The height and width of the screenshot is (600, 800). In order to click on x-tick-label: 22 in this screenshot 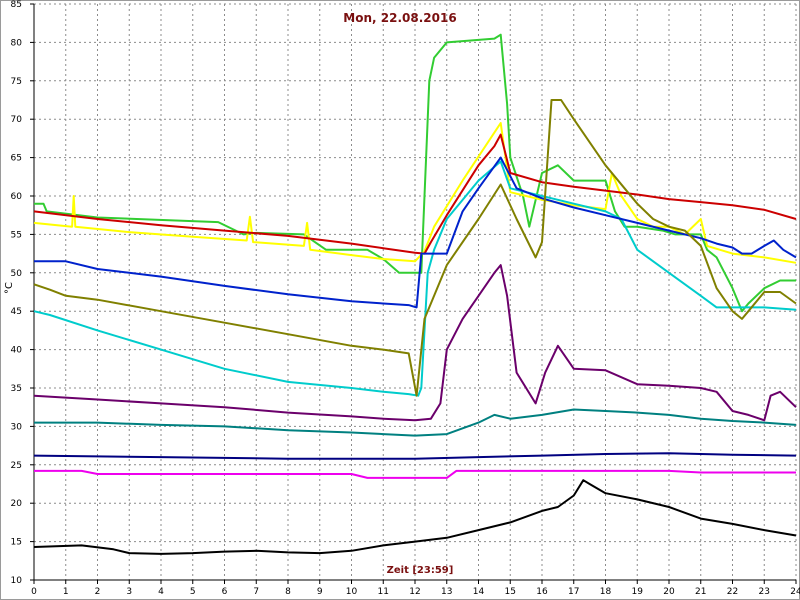, I will do `click(732, 592)`.